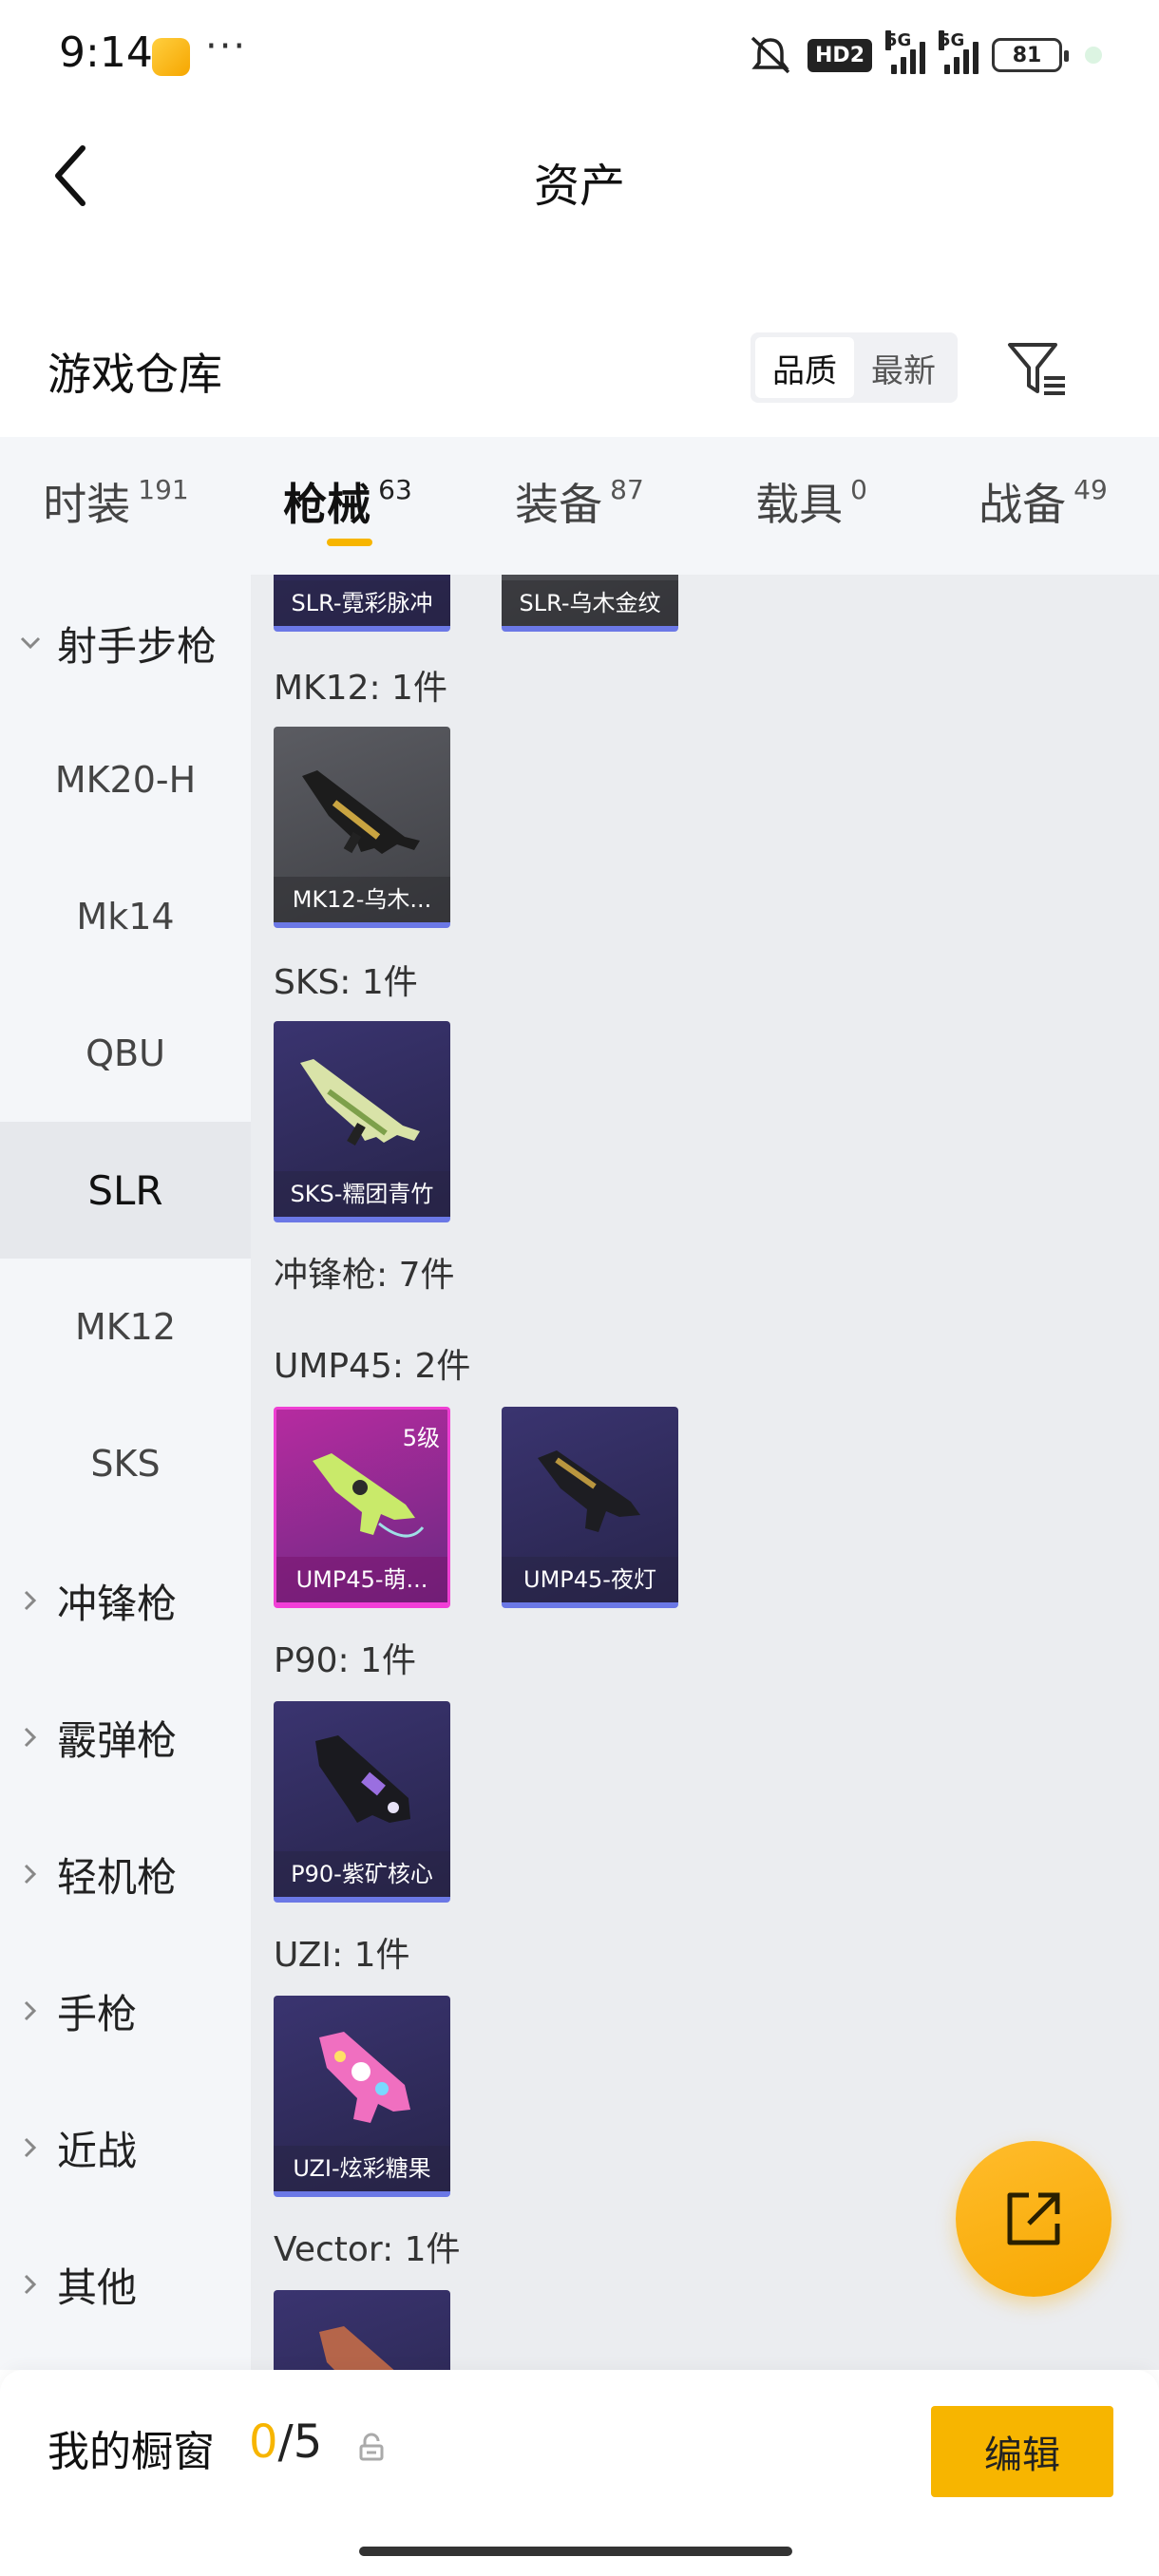  I want to click on sidebar-item-label: 手枪, so click(97, 2014).